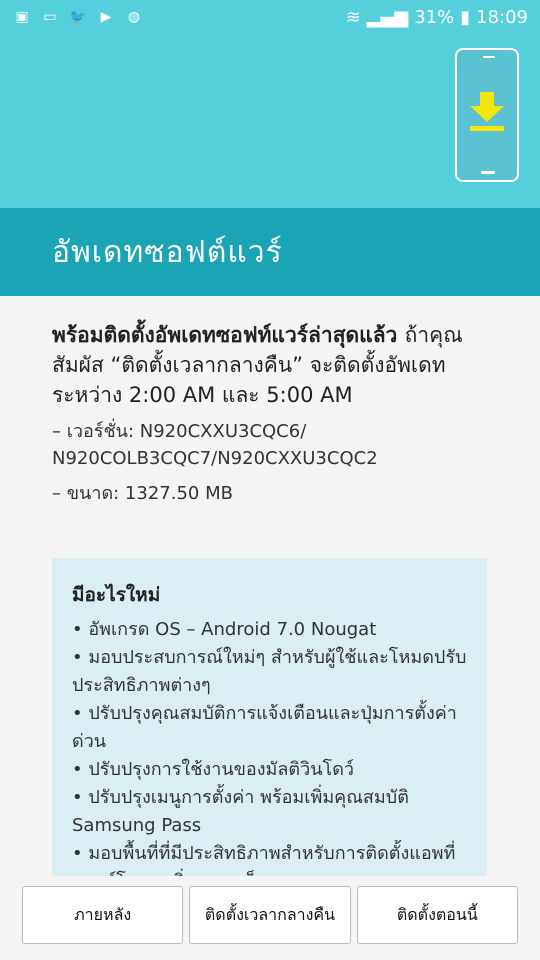 The image size is (540, 960). What do you see at coordinates (353, 17) in the screenshot?
I see `wifi-icon: ≋` at bounding box center [353, 17].